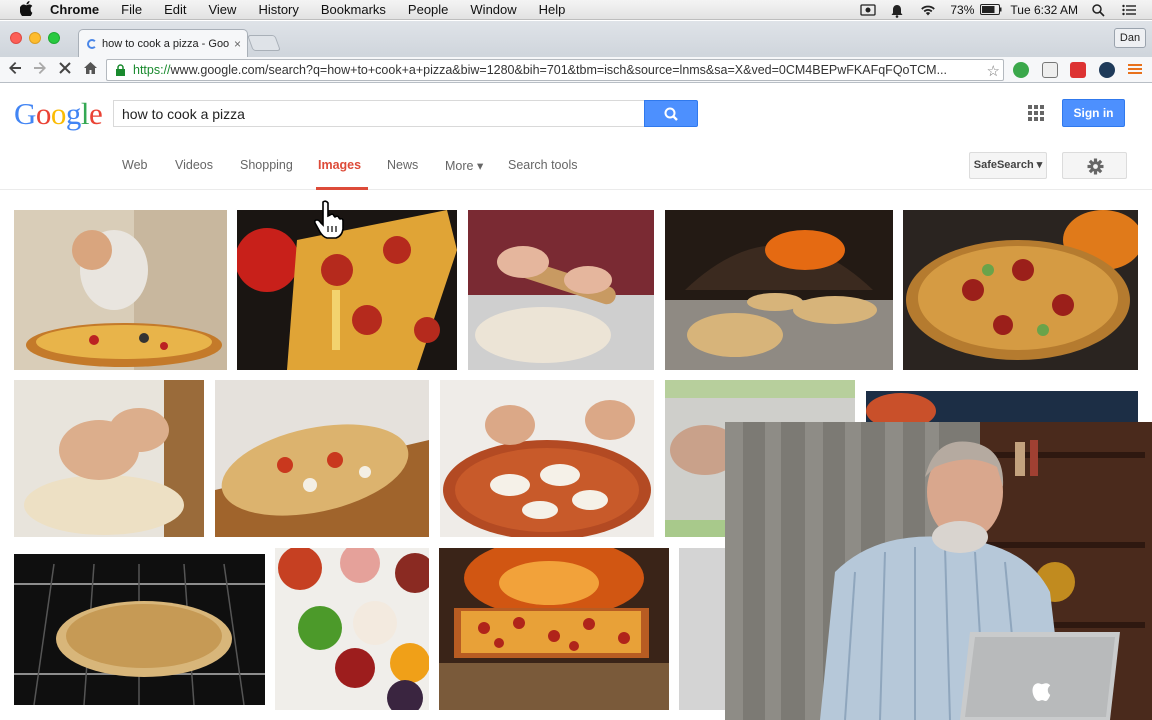  I want to click on tab-images-label: Images, so click(340, 165).